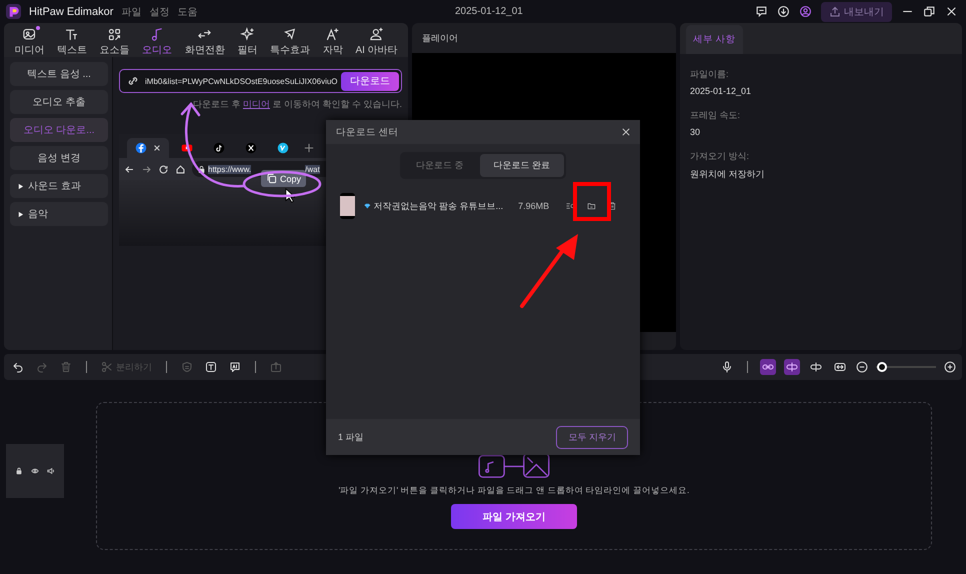 The height and width of the screenshot is (574, 966). I want to click on toolbar-tab: 텍스트, so click(71, 41).